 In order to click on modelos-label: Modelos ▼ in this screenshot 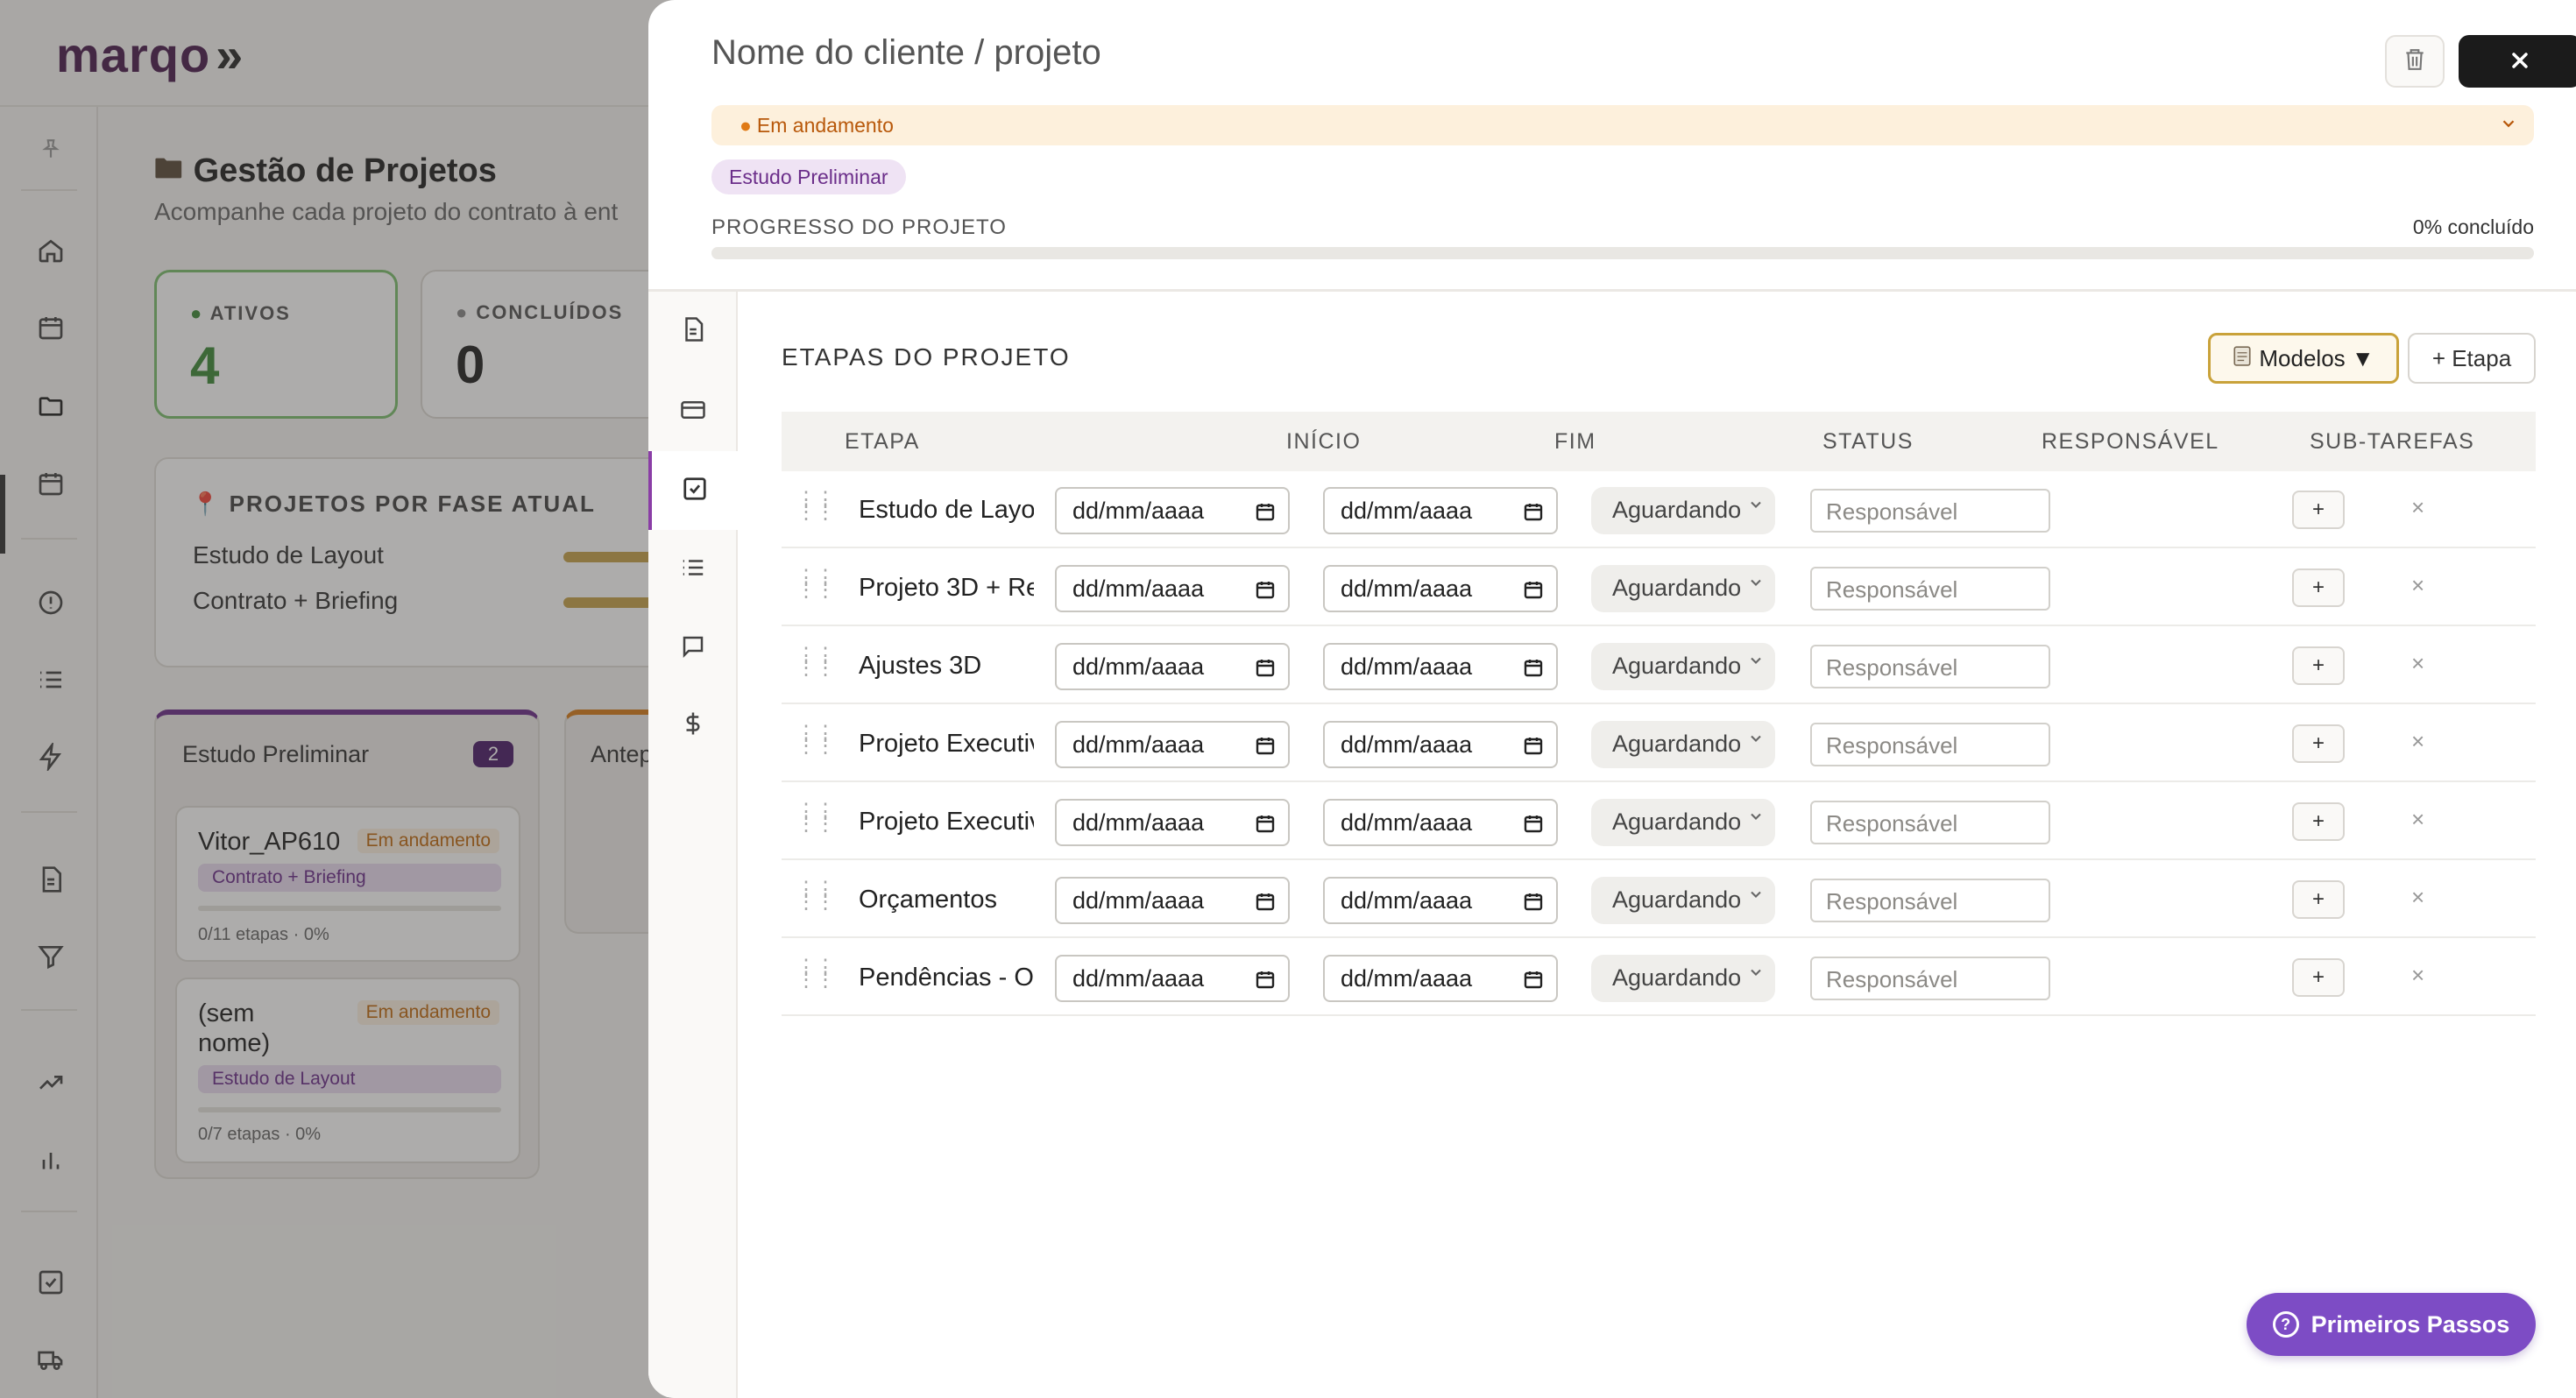, I will do `click(2316, 357)`.